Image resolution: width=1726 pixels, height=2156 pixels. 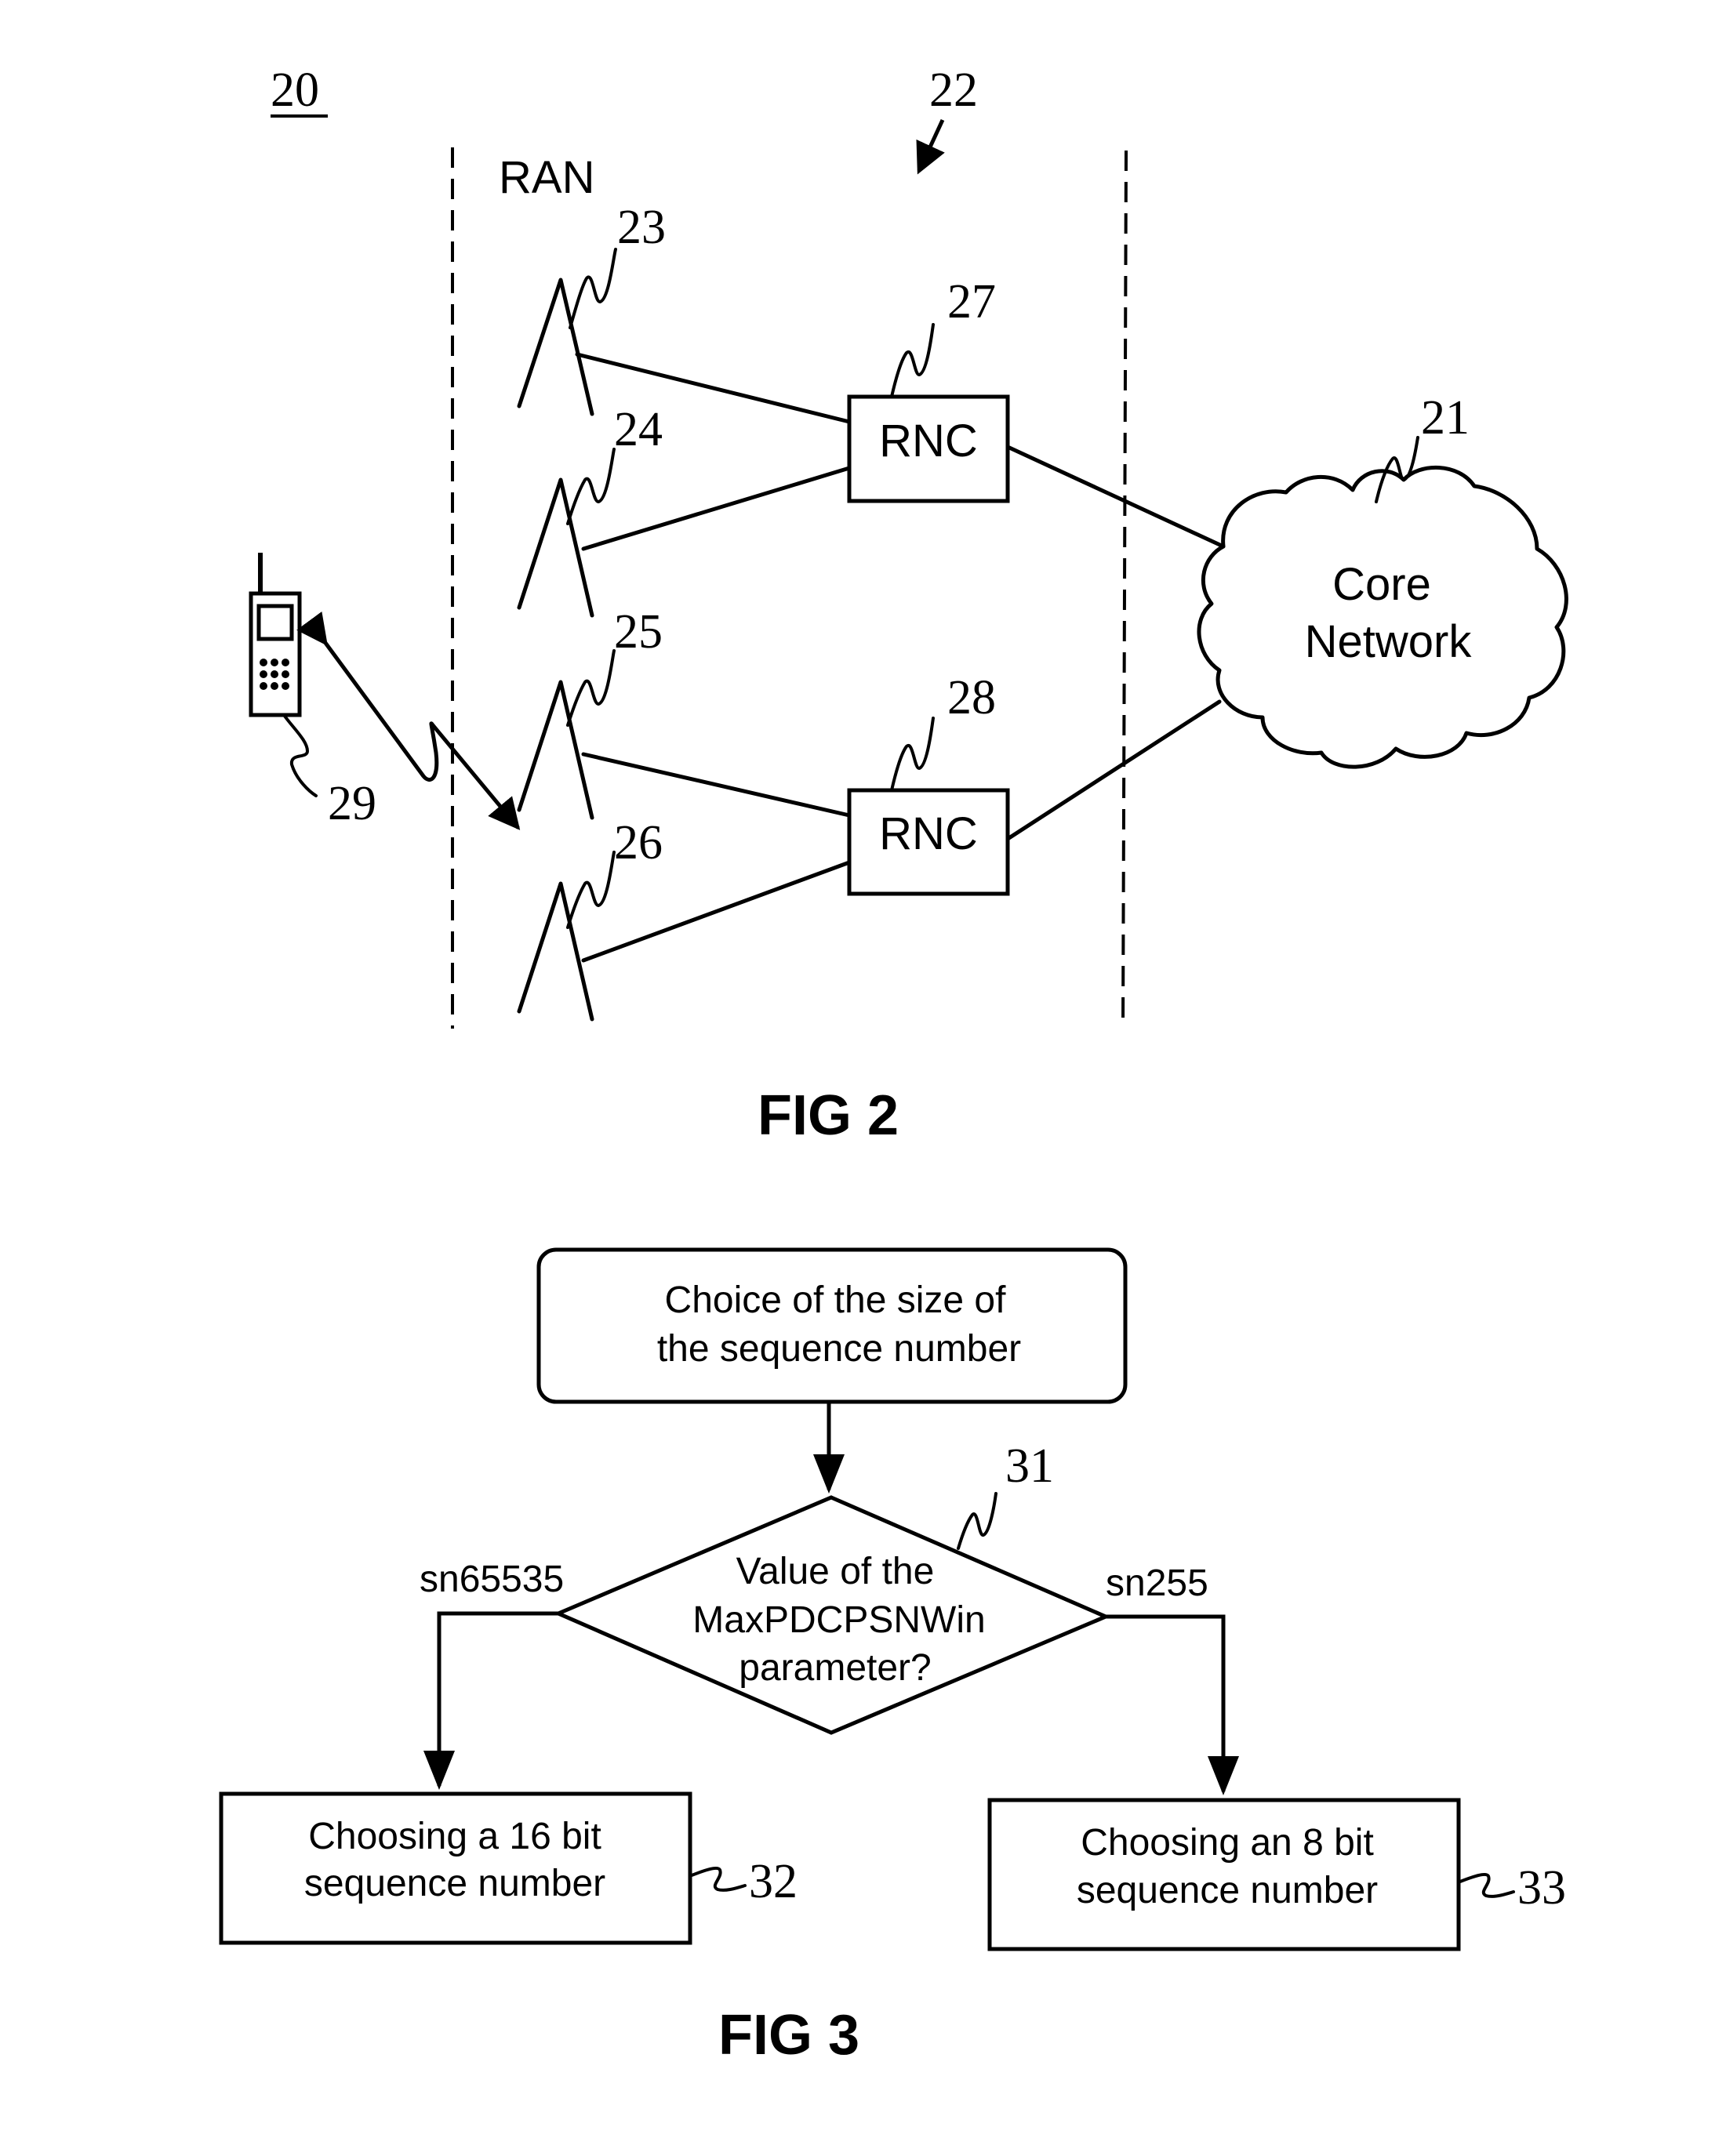 I want to click on link-26-rnc28, so click(x=716, y=912).